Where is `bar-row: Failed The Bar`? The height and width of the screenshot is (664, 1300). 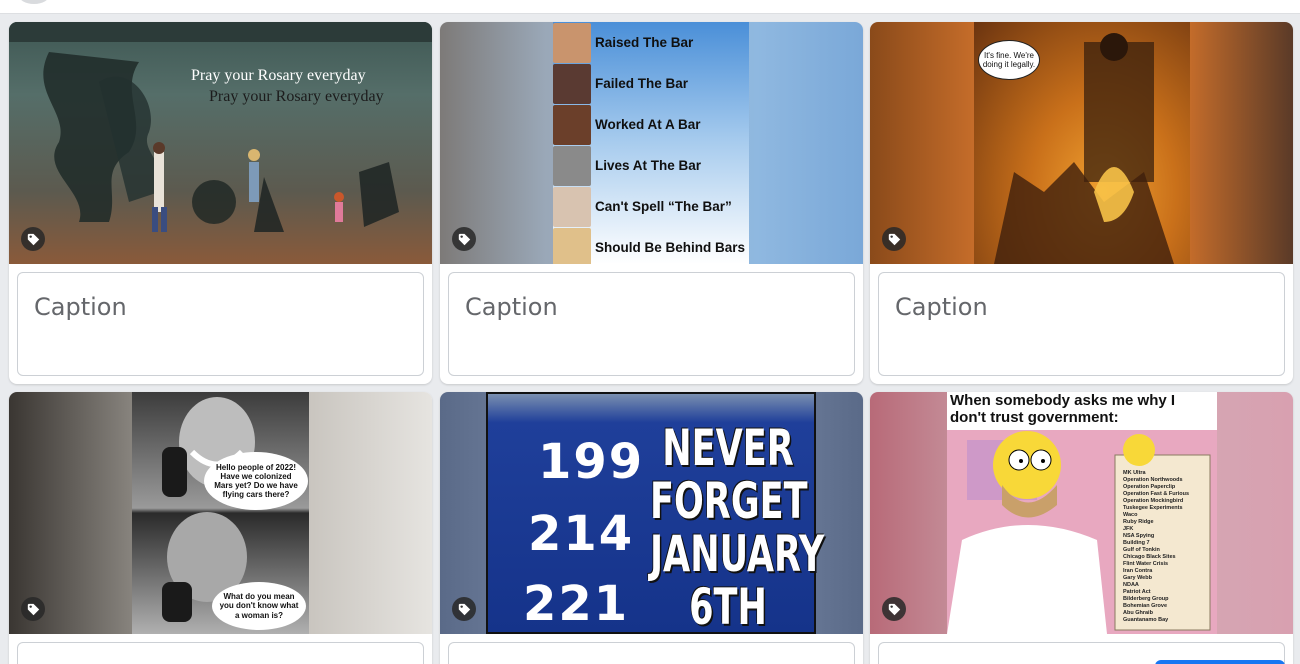
bar-row: Failed The Bar is located at coordinates (642, 83).